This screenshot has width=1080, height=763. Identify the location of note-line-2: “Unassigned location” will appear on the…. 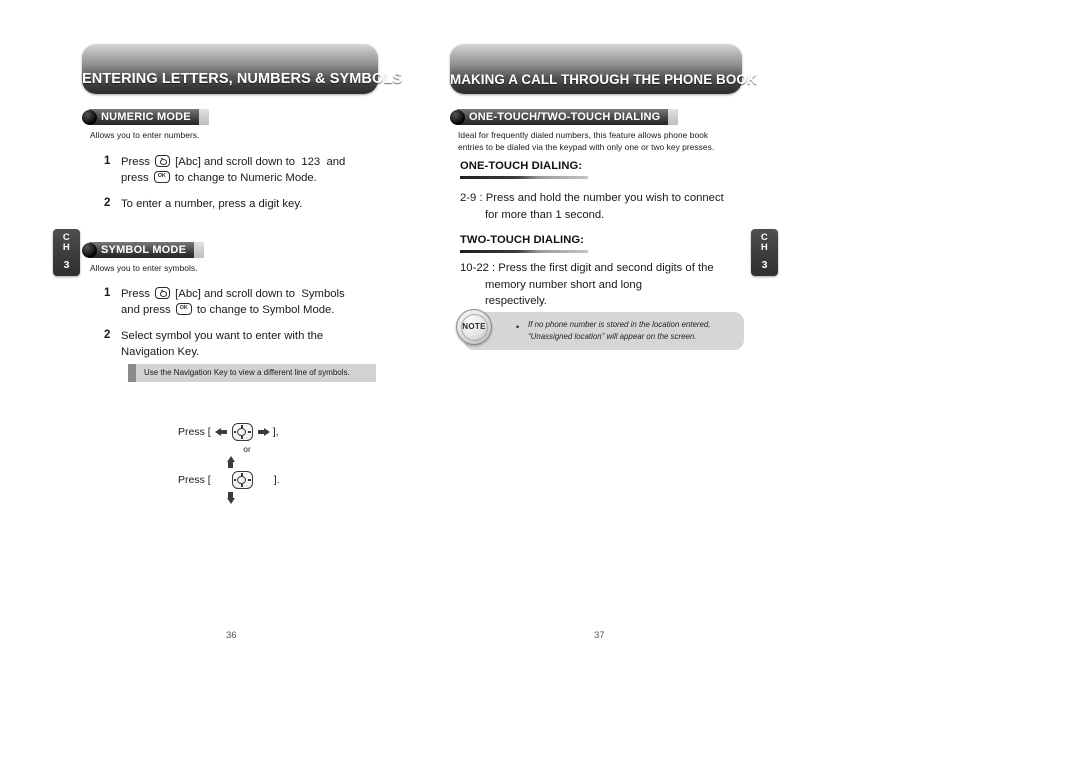
(612, 336).